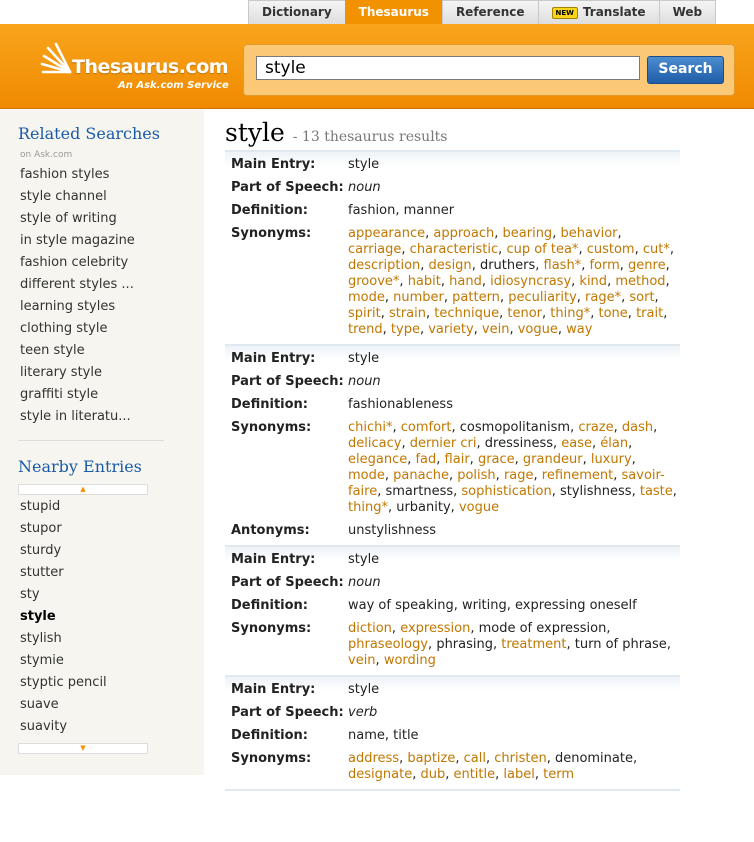  What do you see at coordinates (519, 475) in the screenshot?
I see `synonym-link: rage` at bounding box center [519, 475].